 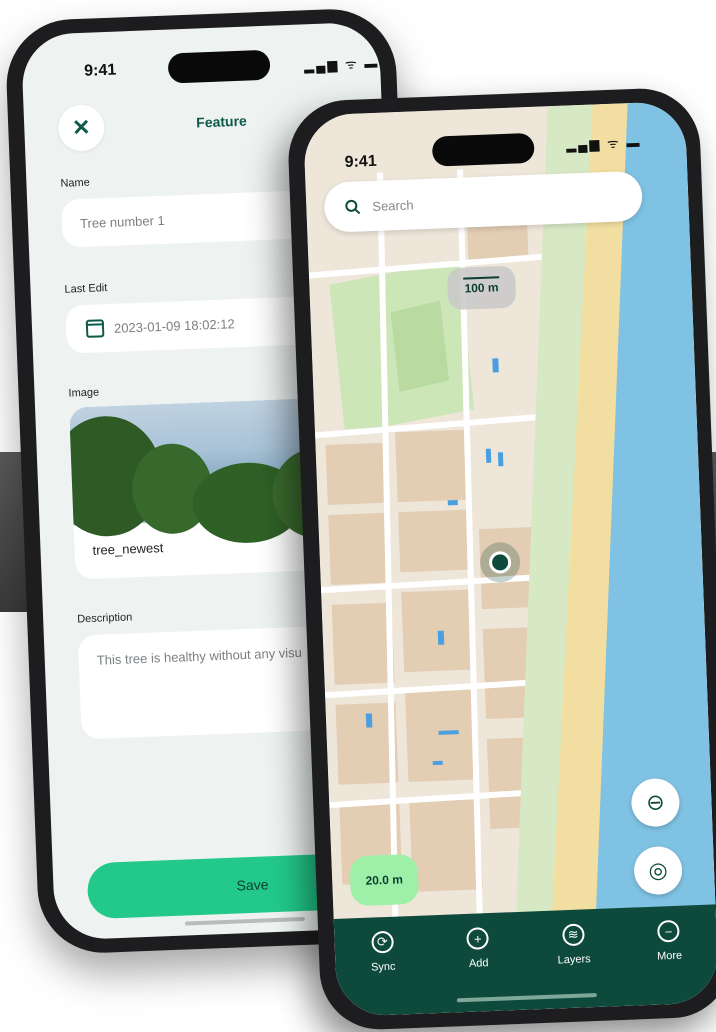 What do you see at coordinates (244, 921) in the screenshot?
I see `home-indicator` at bounding box center [244, 921].